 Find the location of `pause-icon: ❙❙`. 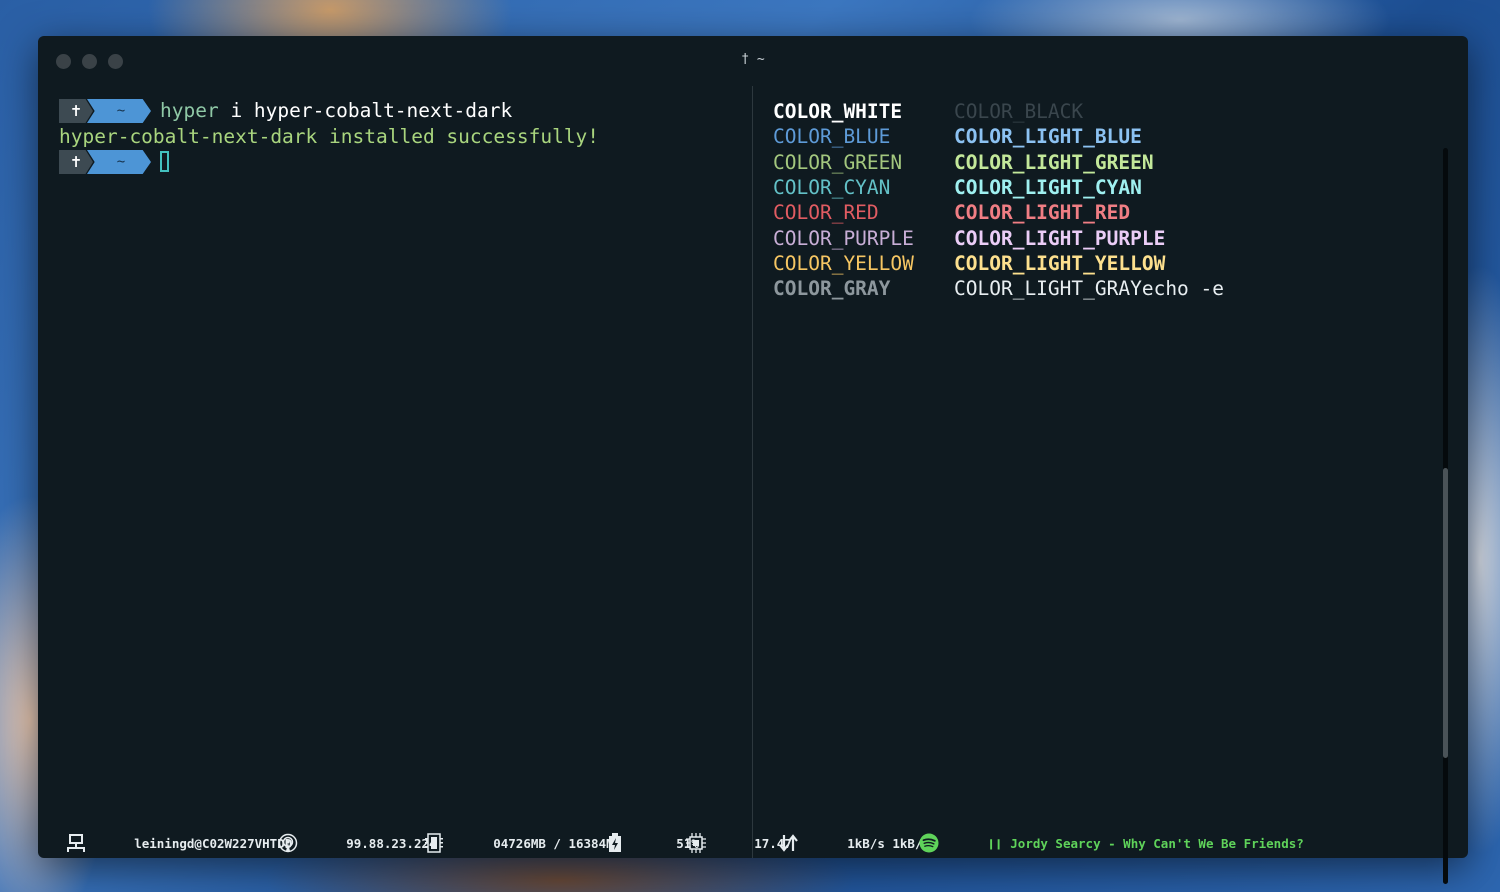

pause-icon: ❙❙ is located at coordinates (994, 843).